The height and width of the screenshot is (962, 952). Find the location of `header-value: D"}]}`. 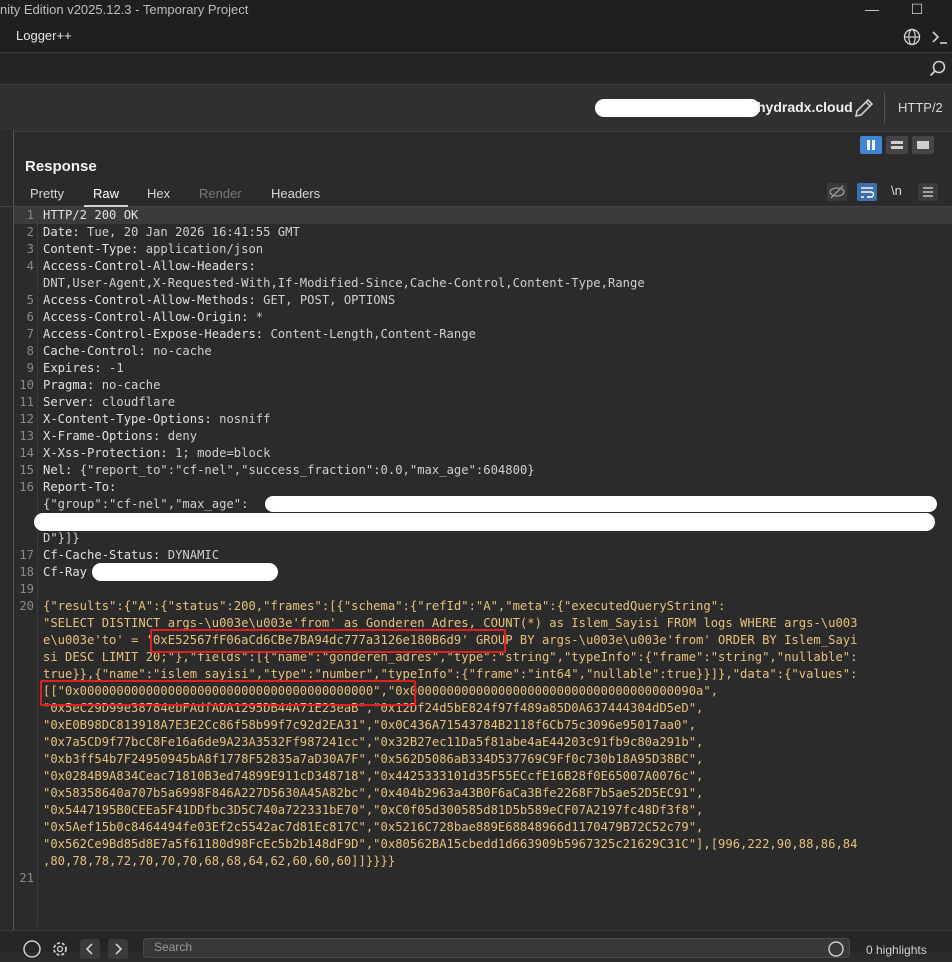

header-value: D"}]} is located at coordinates (61, 538).